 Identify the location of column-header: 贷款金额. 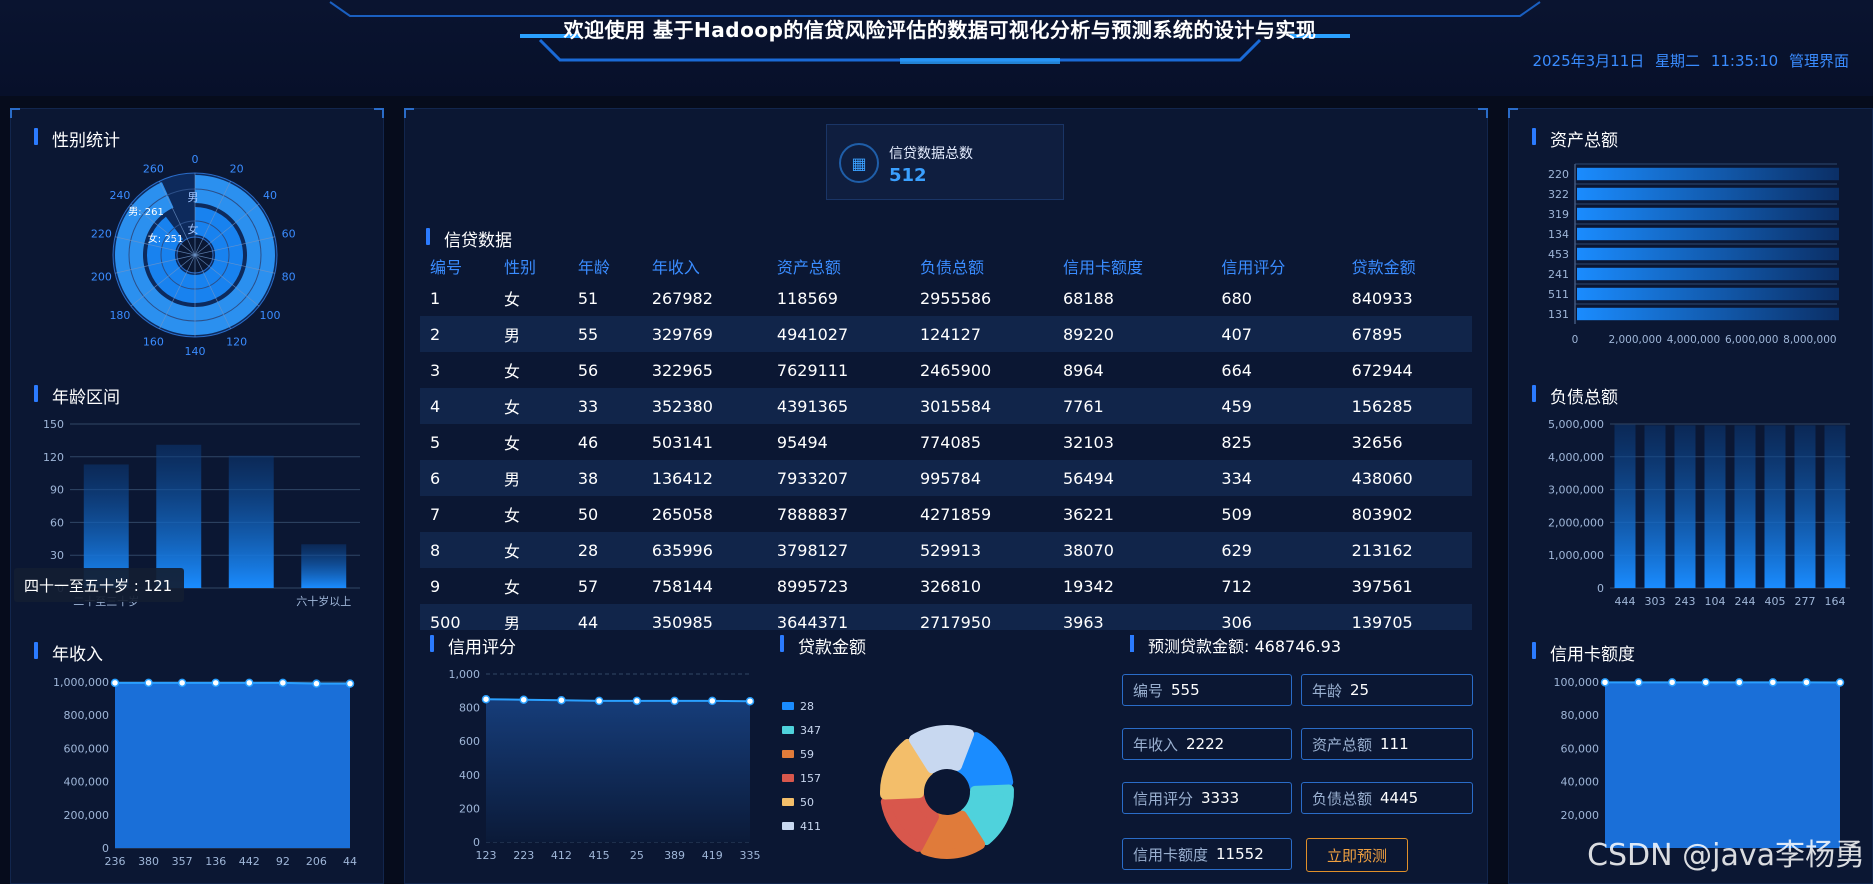
(1407, 266).